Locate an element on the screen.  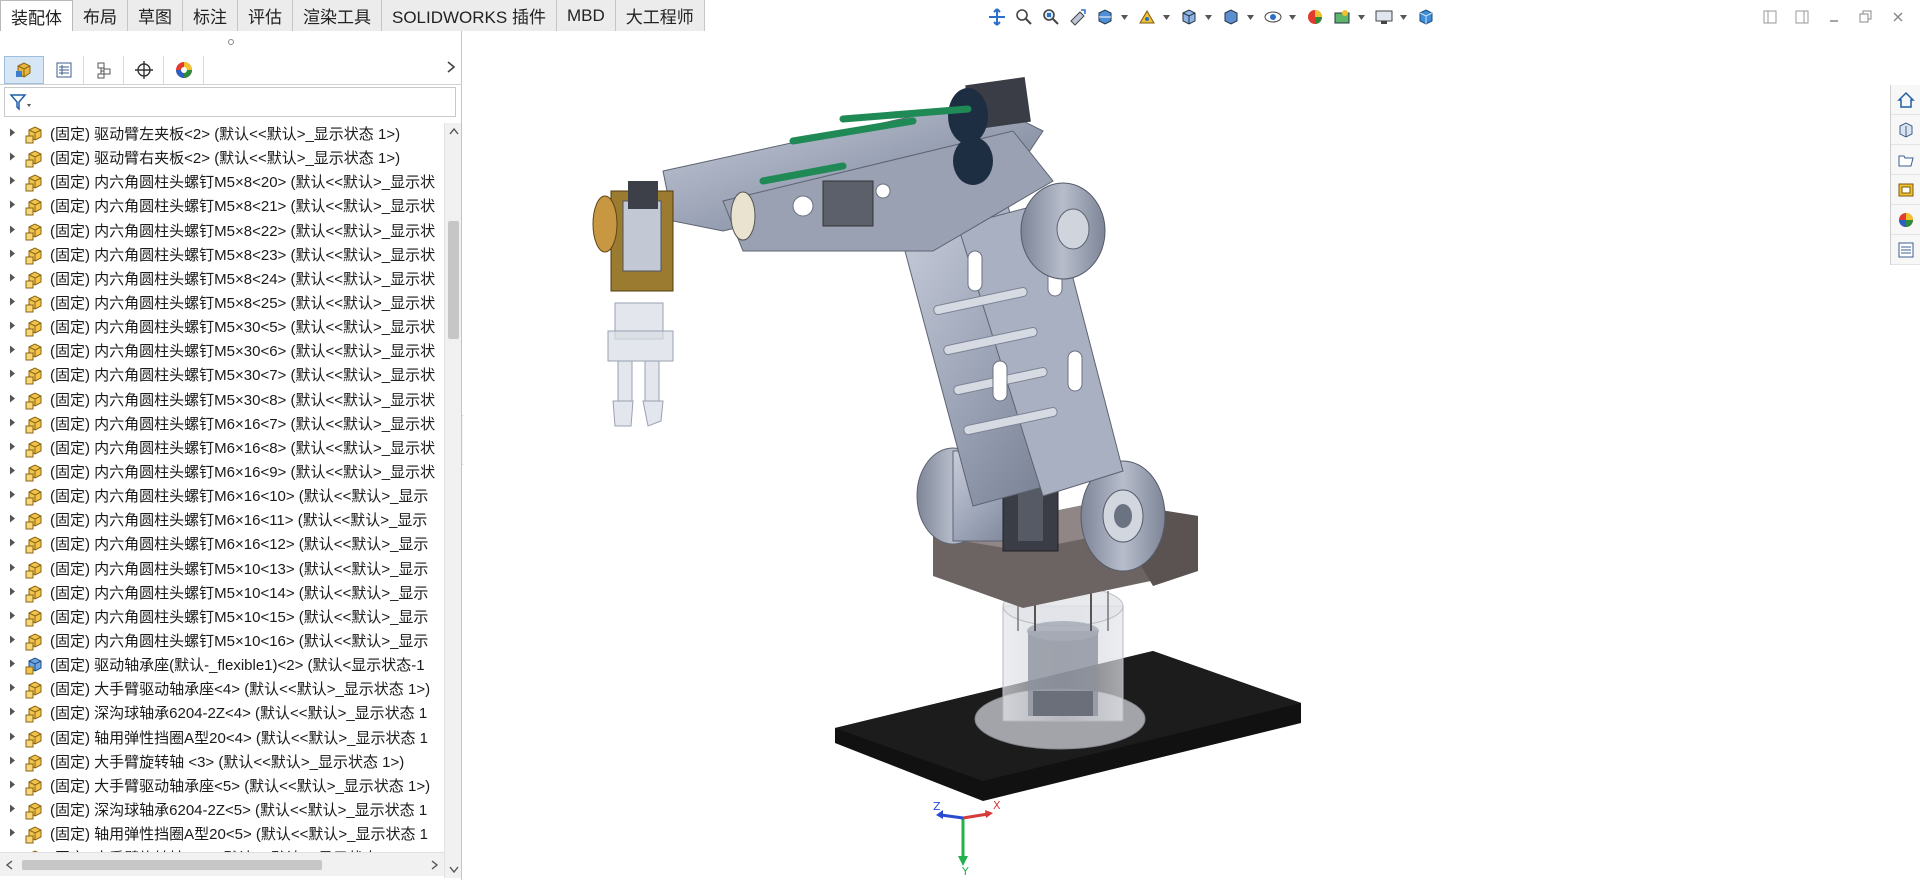
vertical-scroll-thumb is located at coordinates (453, 280).